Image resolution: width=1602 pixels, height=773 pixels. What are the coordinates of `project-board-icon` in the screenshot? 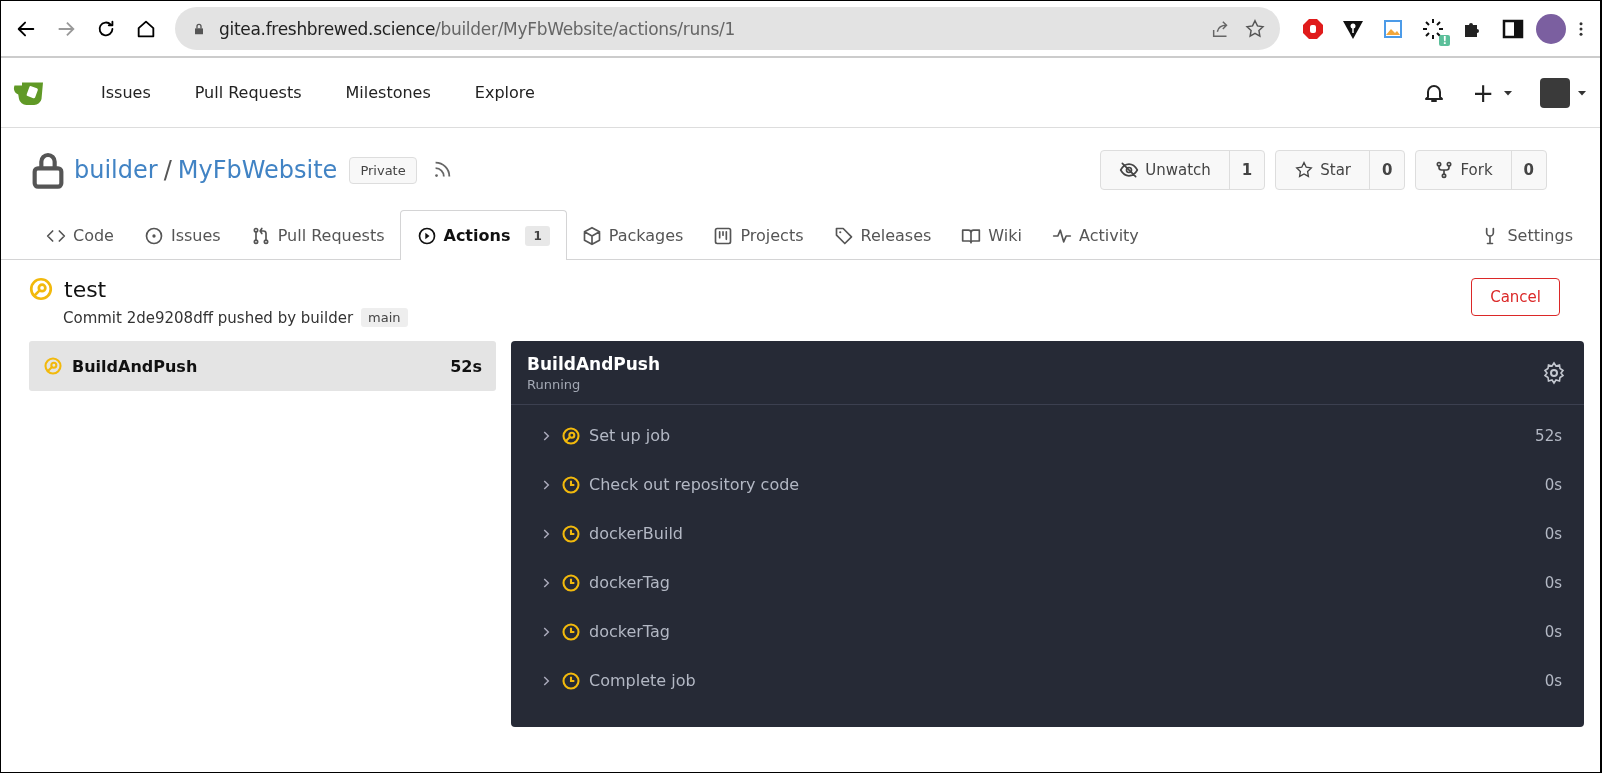 It's located at (723, 235).